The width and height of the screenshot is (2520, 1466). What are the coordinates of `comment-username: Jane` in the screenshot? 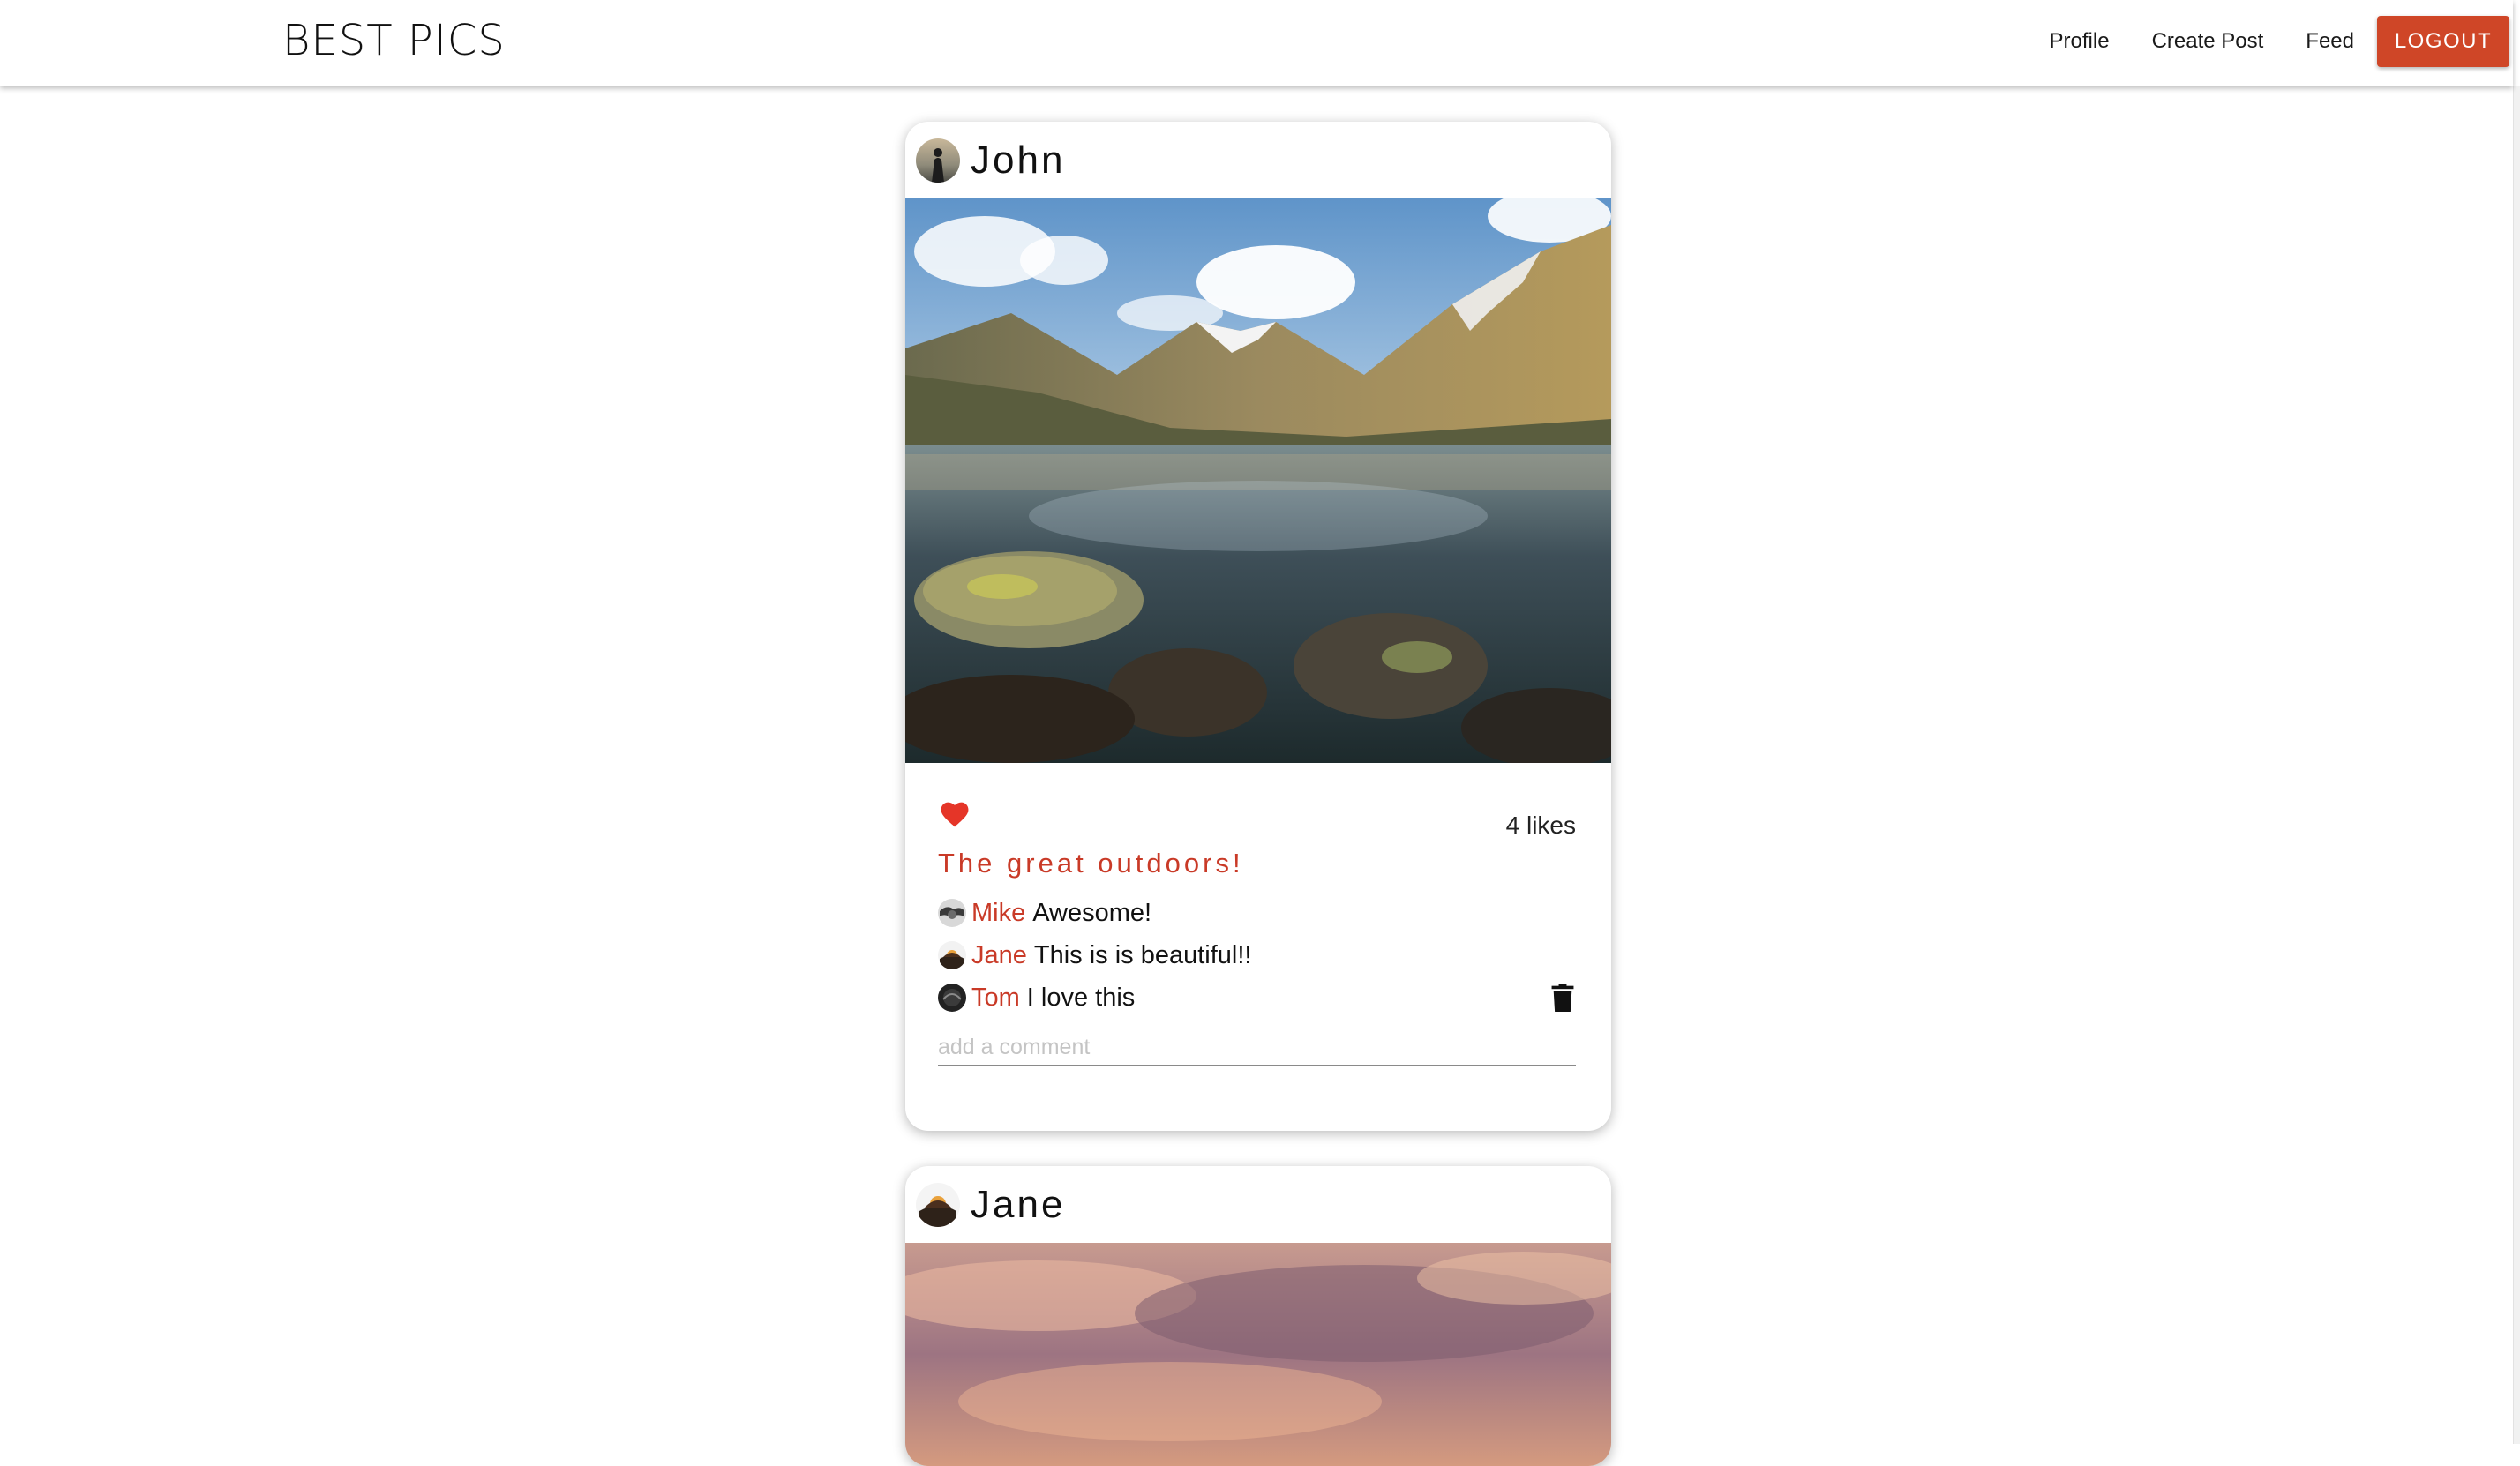 It's located at (999, 955).